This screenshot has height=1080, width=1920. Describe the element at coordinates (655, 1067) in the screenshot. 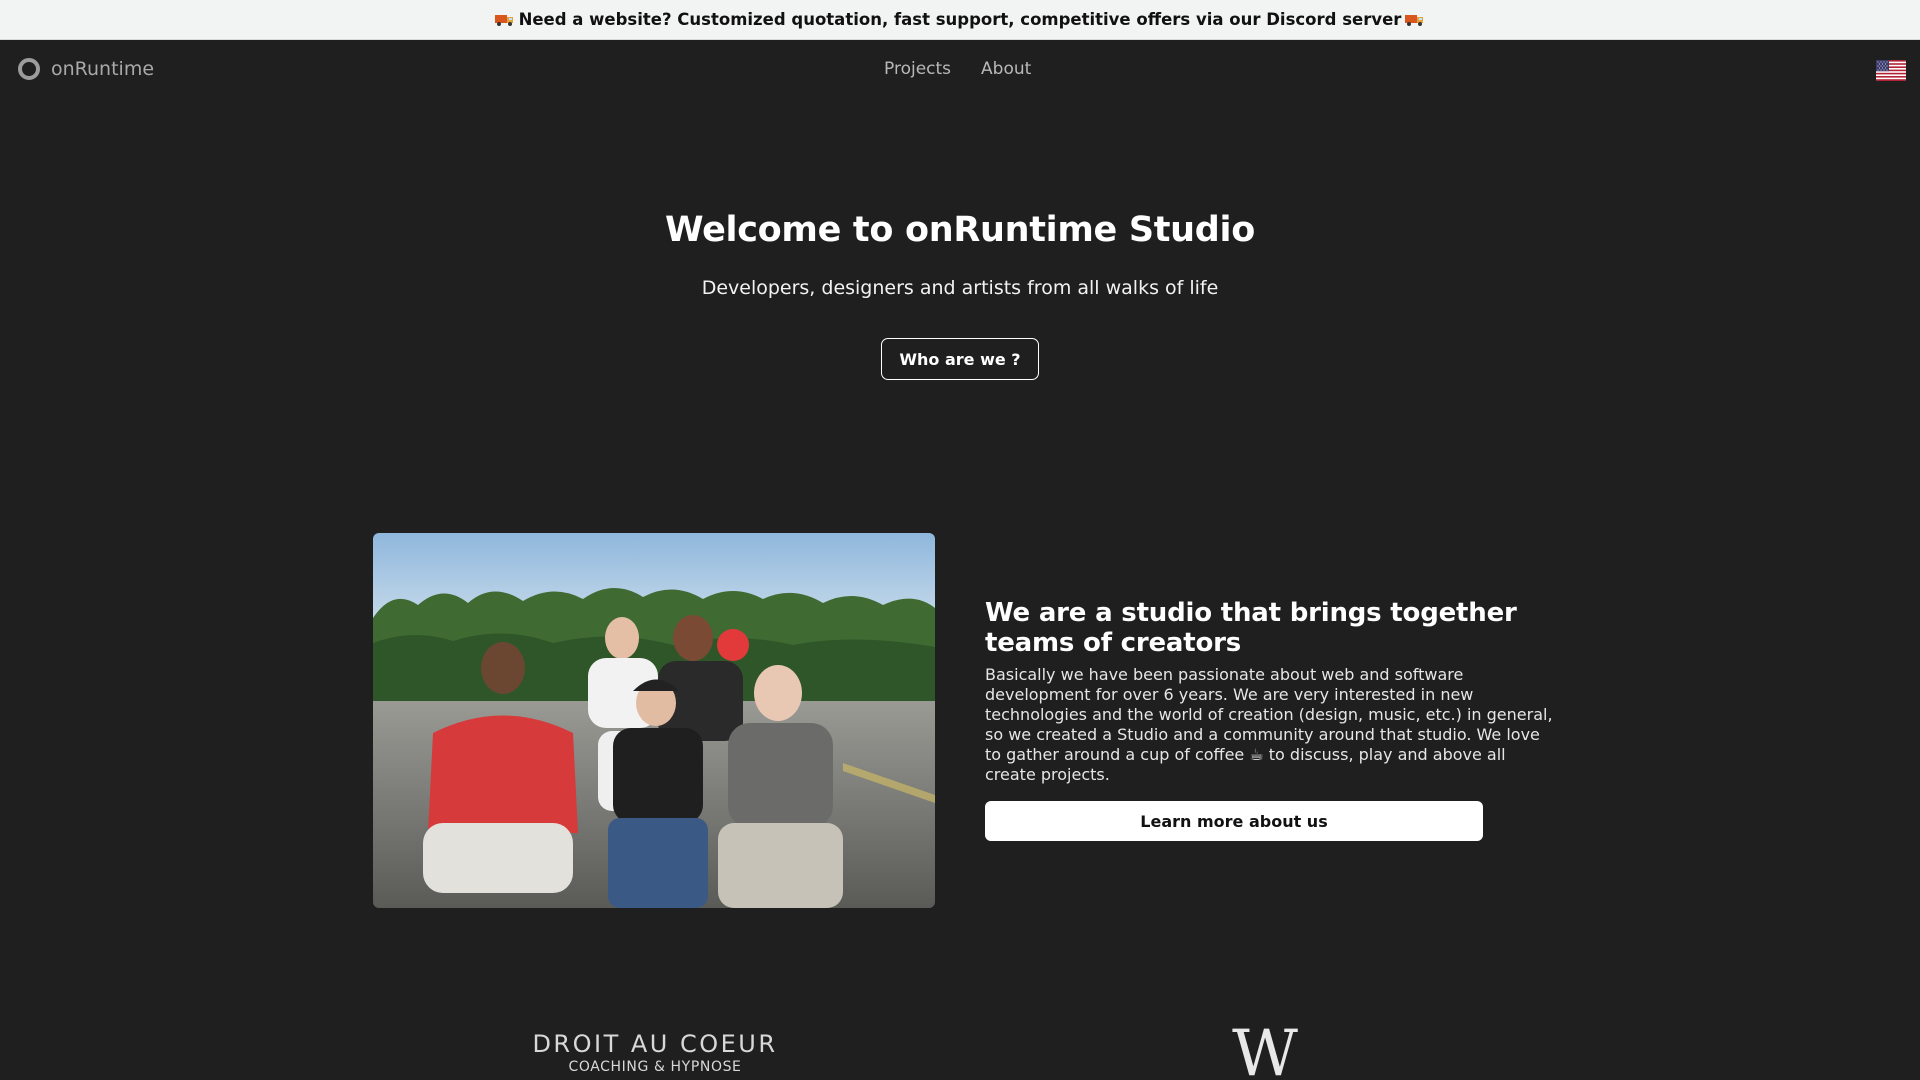

I see `client-tagline: COACHING & HYPNOSE` at that location.